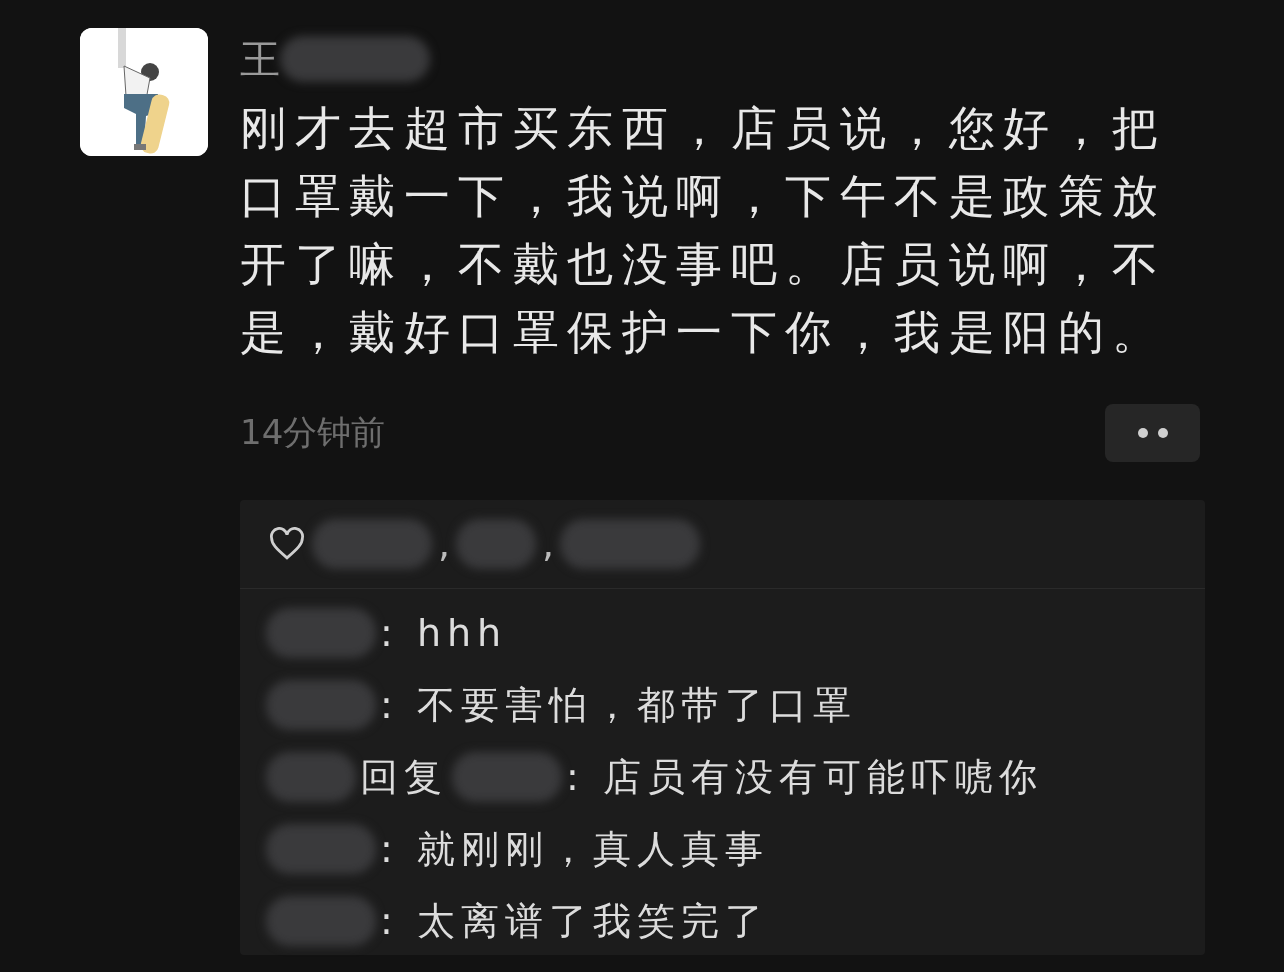 The height and width of the screenshot is (972, 1284). What do you see at coordinates (404, 777) in the screenshot?
I see `reply-label: 回复` at bounding box center [404, 777].